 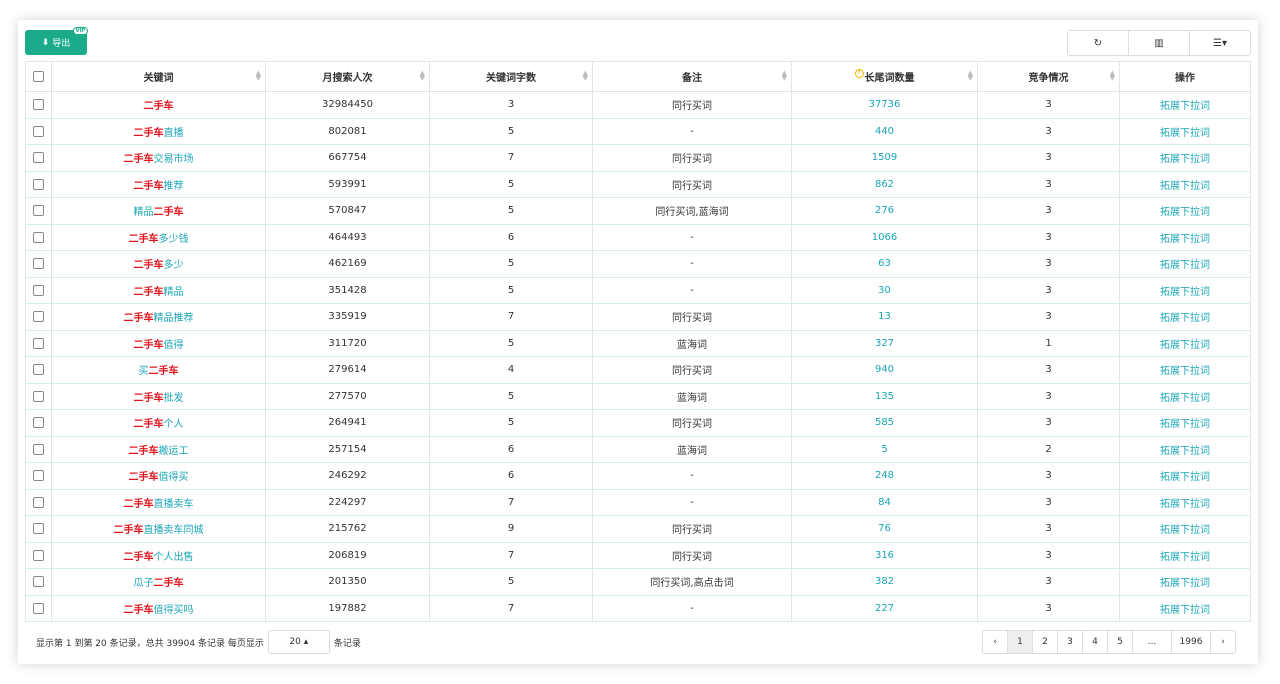 I want to click on keyword-cell: 二手车直播卖车同城, so click(x=158, y=529).